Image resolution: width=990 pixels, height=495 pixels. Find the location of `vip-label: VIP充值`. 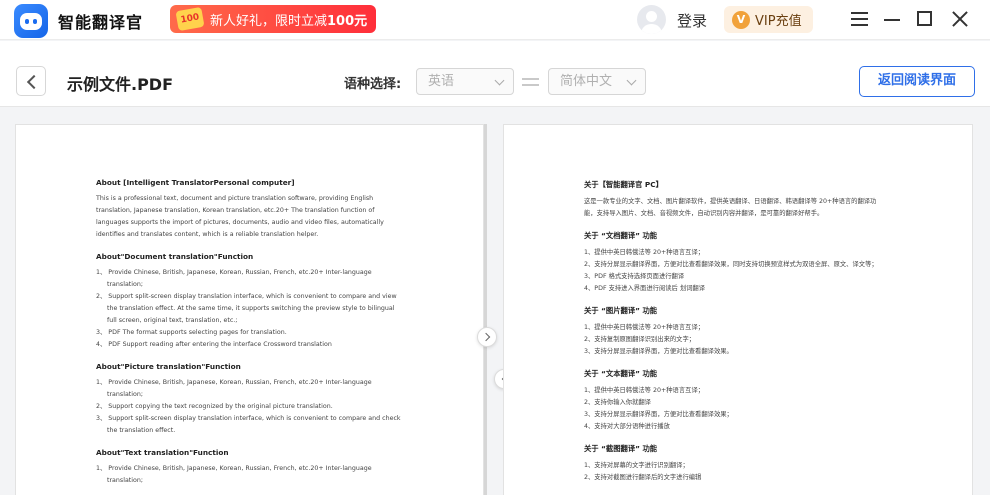

vip-label: VIP充值 is located at coordinates (778, 21).